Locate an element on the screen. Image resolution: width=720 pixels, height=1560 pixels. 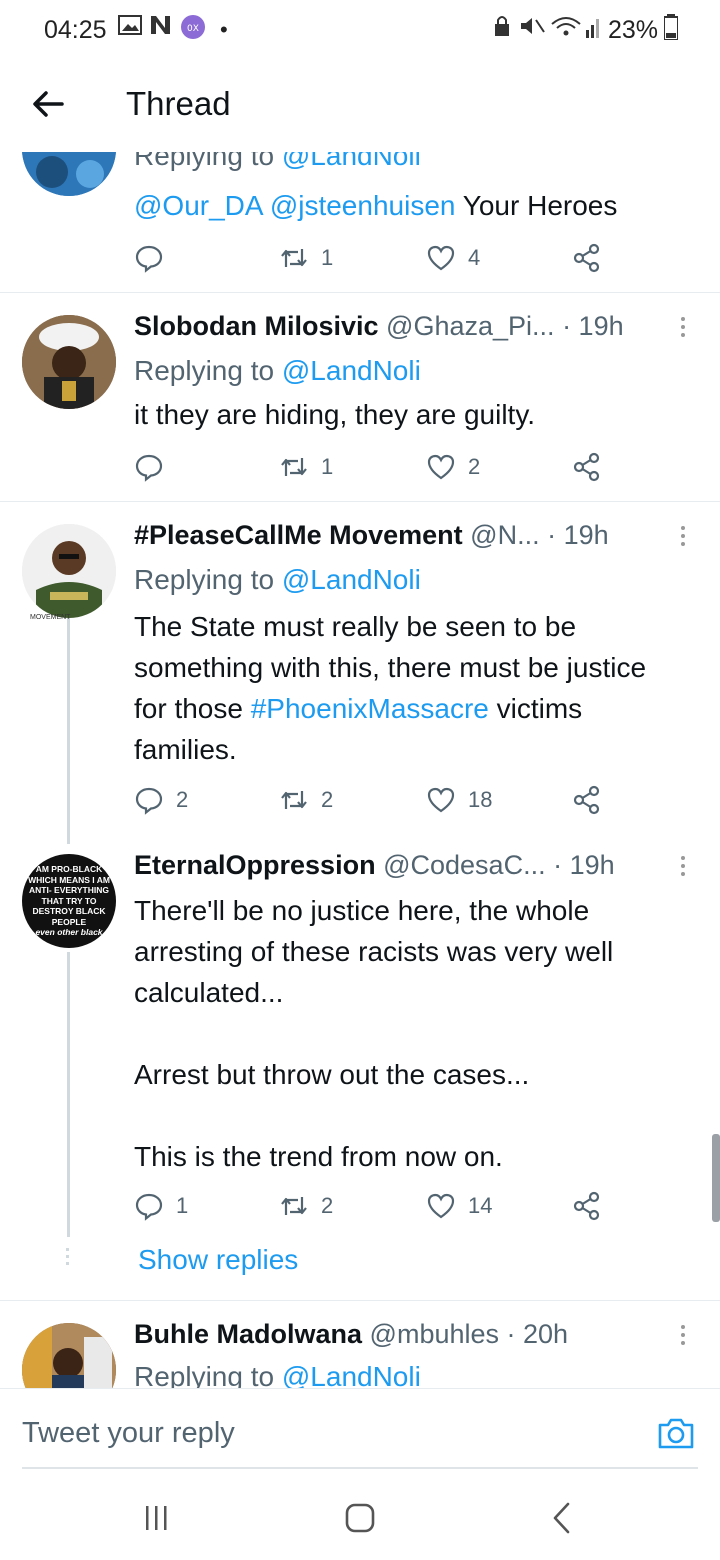
tweet-author: #PleaseCallMe Movement @N... · 19h is located at coordinates (371, 535).